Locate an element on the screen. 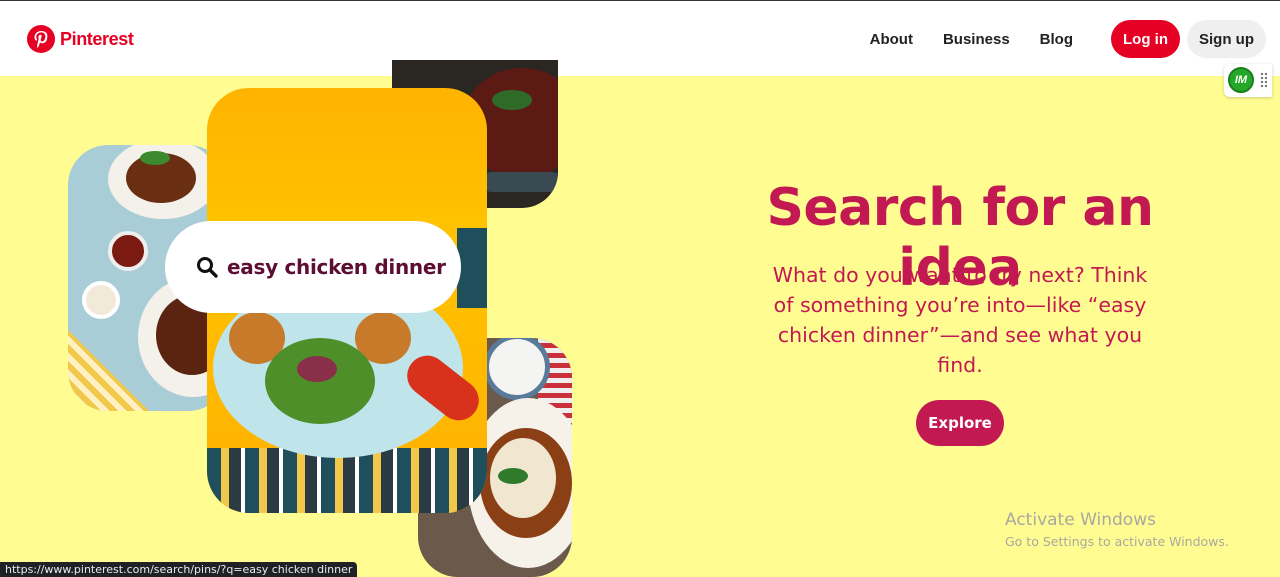  nav-business-link: Business is located at coordinates (976, 39).